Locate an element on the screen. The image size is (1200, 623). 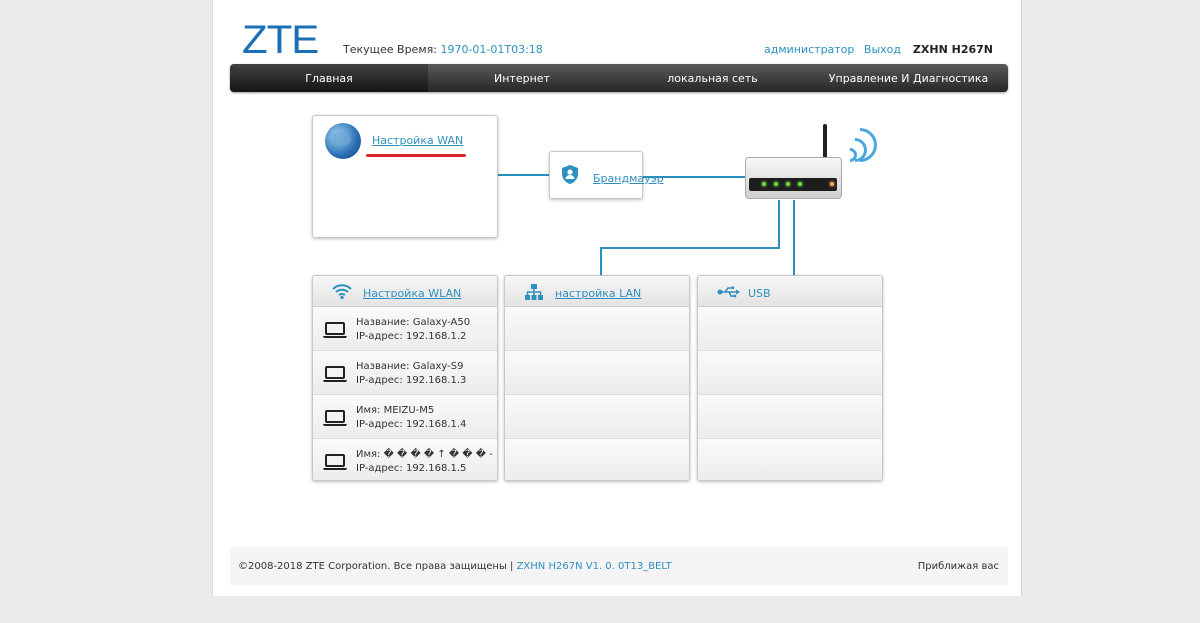
usb-panel-header: USB is located at coordinates (790, 291).